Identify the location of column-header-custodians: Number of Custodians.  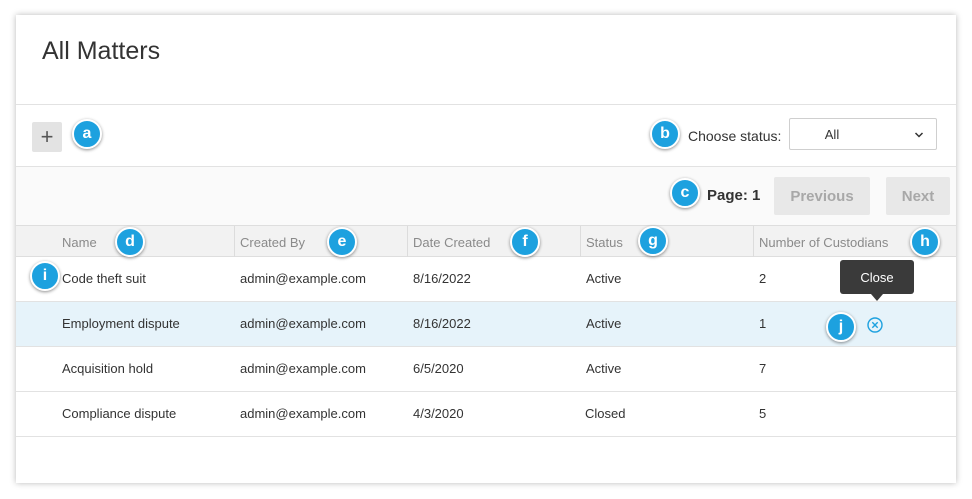
(823, 242).